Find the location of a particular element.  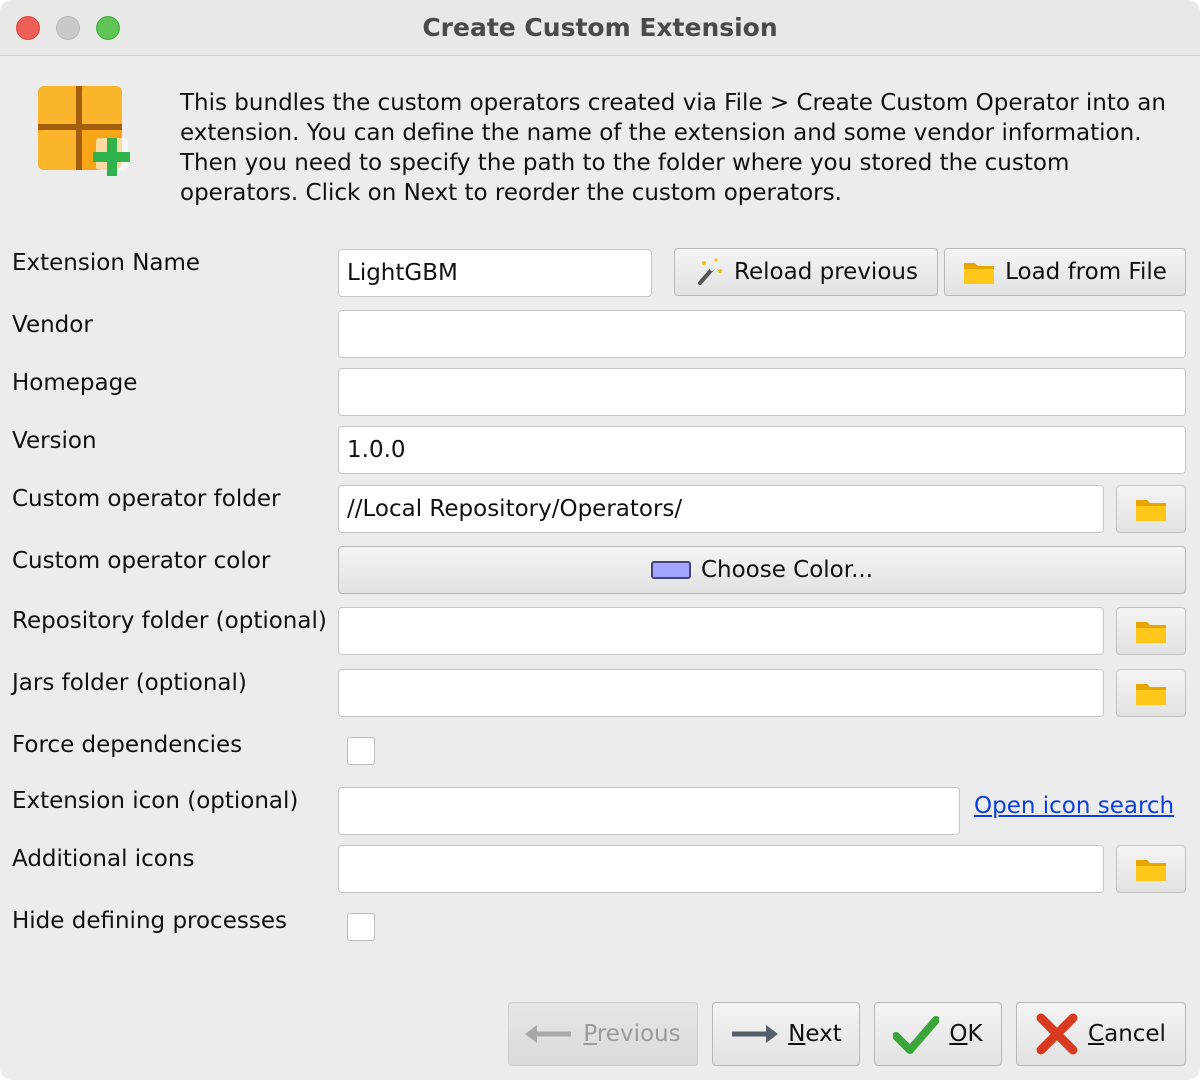

force-dependencies-checkbox is located at coordinates (361, 751).